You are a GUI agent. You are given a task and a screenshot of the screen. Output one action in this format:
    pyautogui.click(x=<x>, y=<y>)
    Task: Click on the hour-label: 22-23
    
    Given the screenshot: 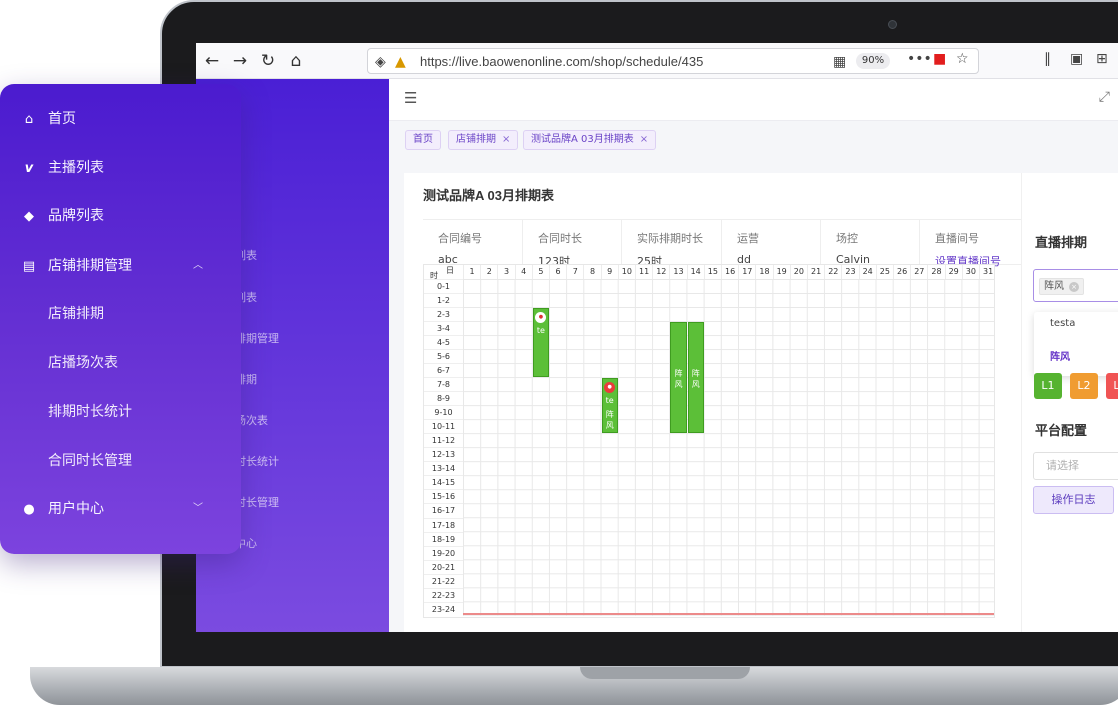 What is the action you would take?
    pyautogui.click(x=443, y=594)
    